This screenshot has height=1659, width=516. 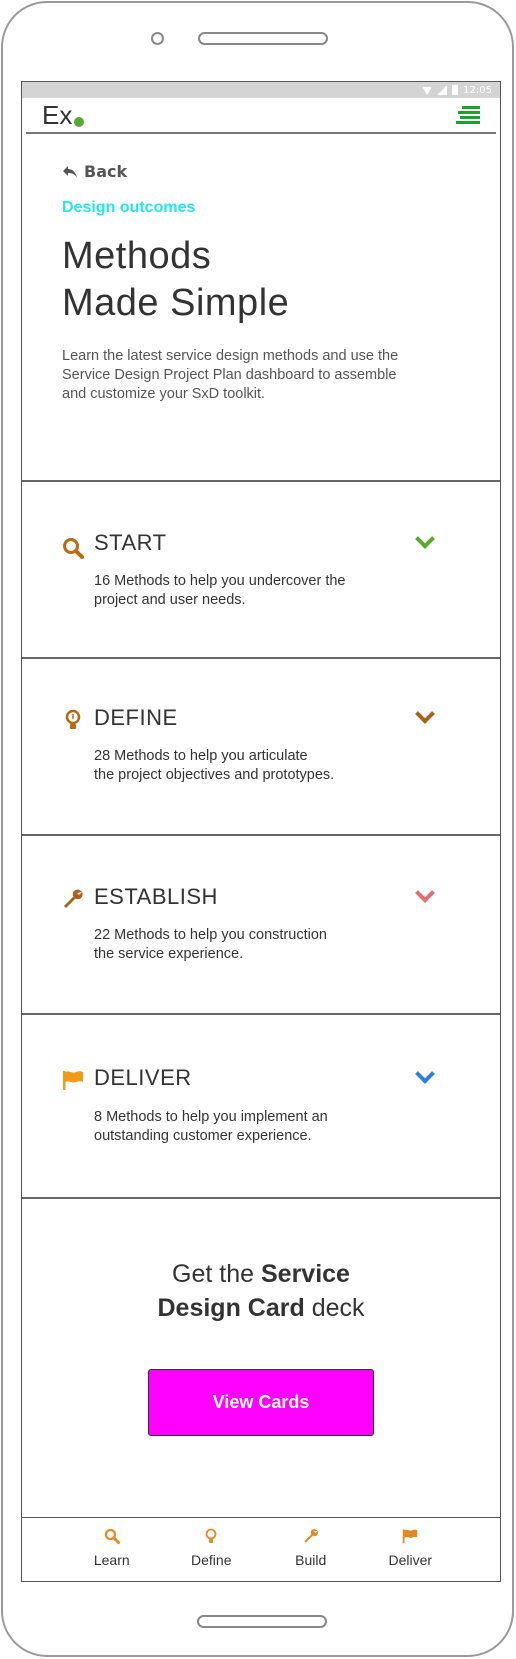 I want to click on hamburger-menu-icon, so click(x=468, y=115).